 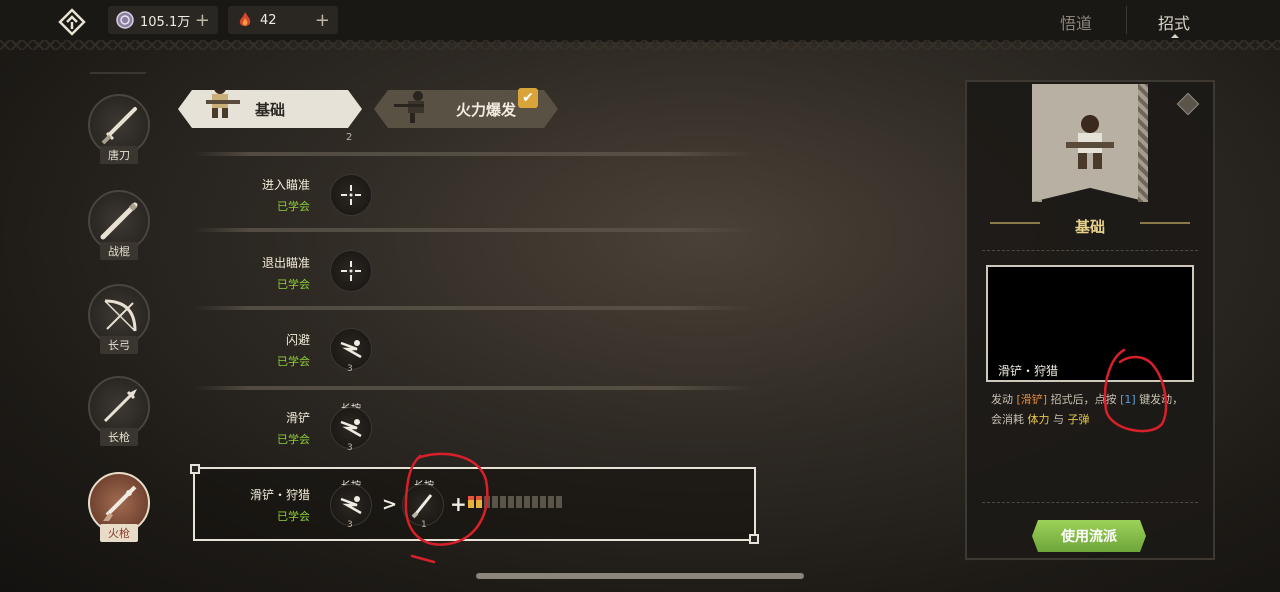 I want to click on use-style-button: 使用流派, so click(x=1089, y=536).